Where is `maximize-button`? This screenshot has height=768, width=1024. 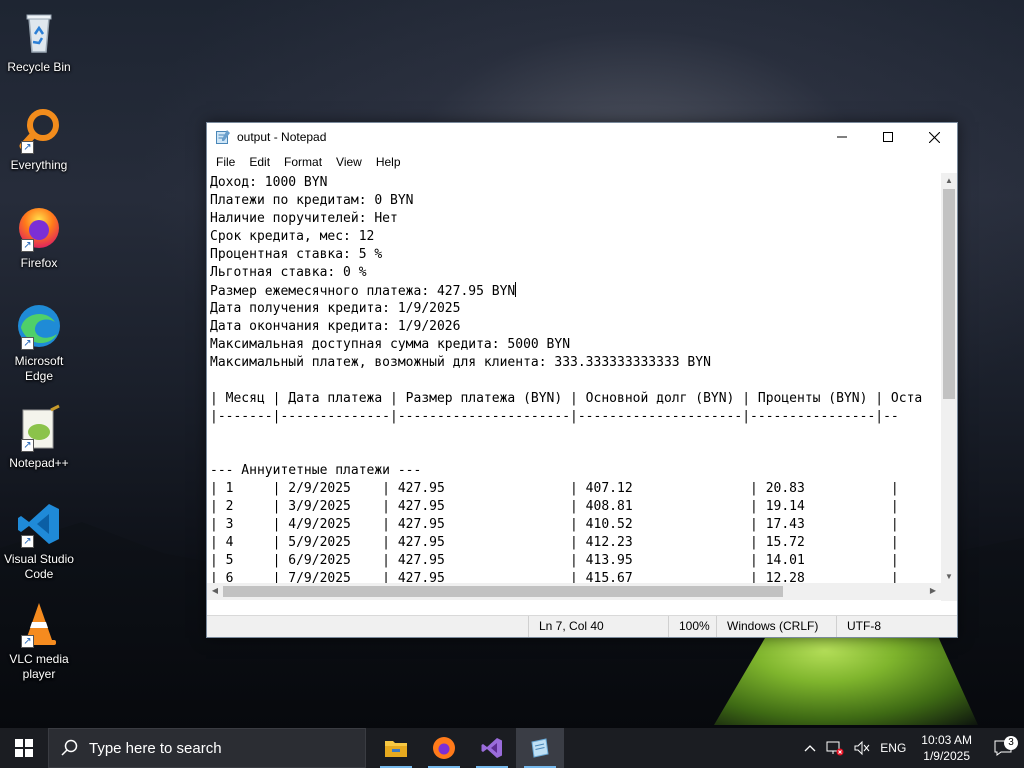
maximize-button is located at coordinates (888, 137).